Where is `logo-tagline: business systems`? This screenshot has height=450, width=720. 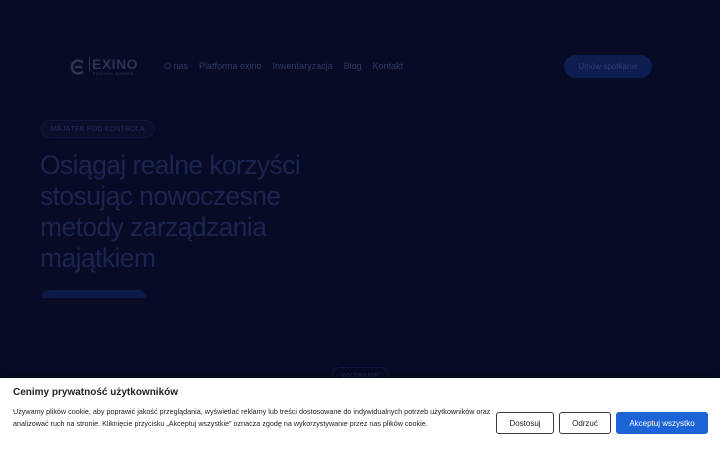
logo-tagline: business systems is located at coordinates (113, 74).